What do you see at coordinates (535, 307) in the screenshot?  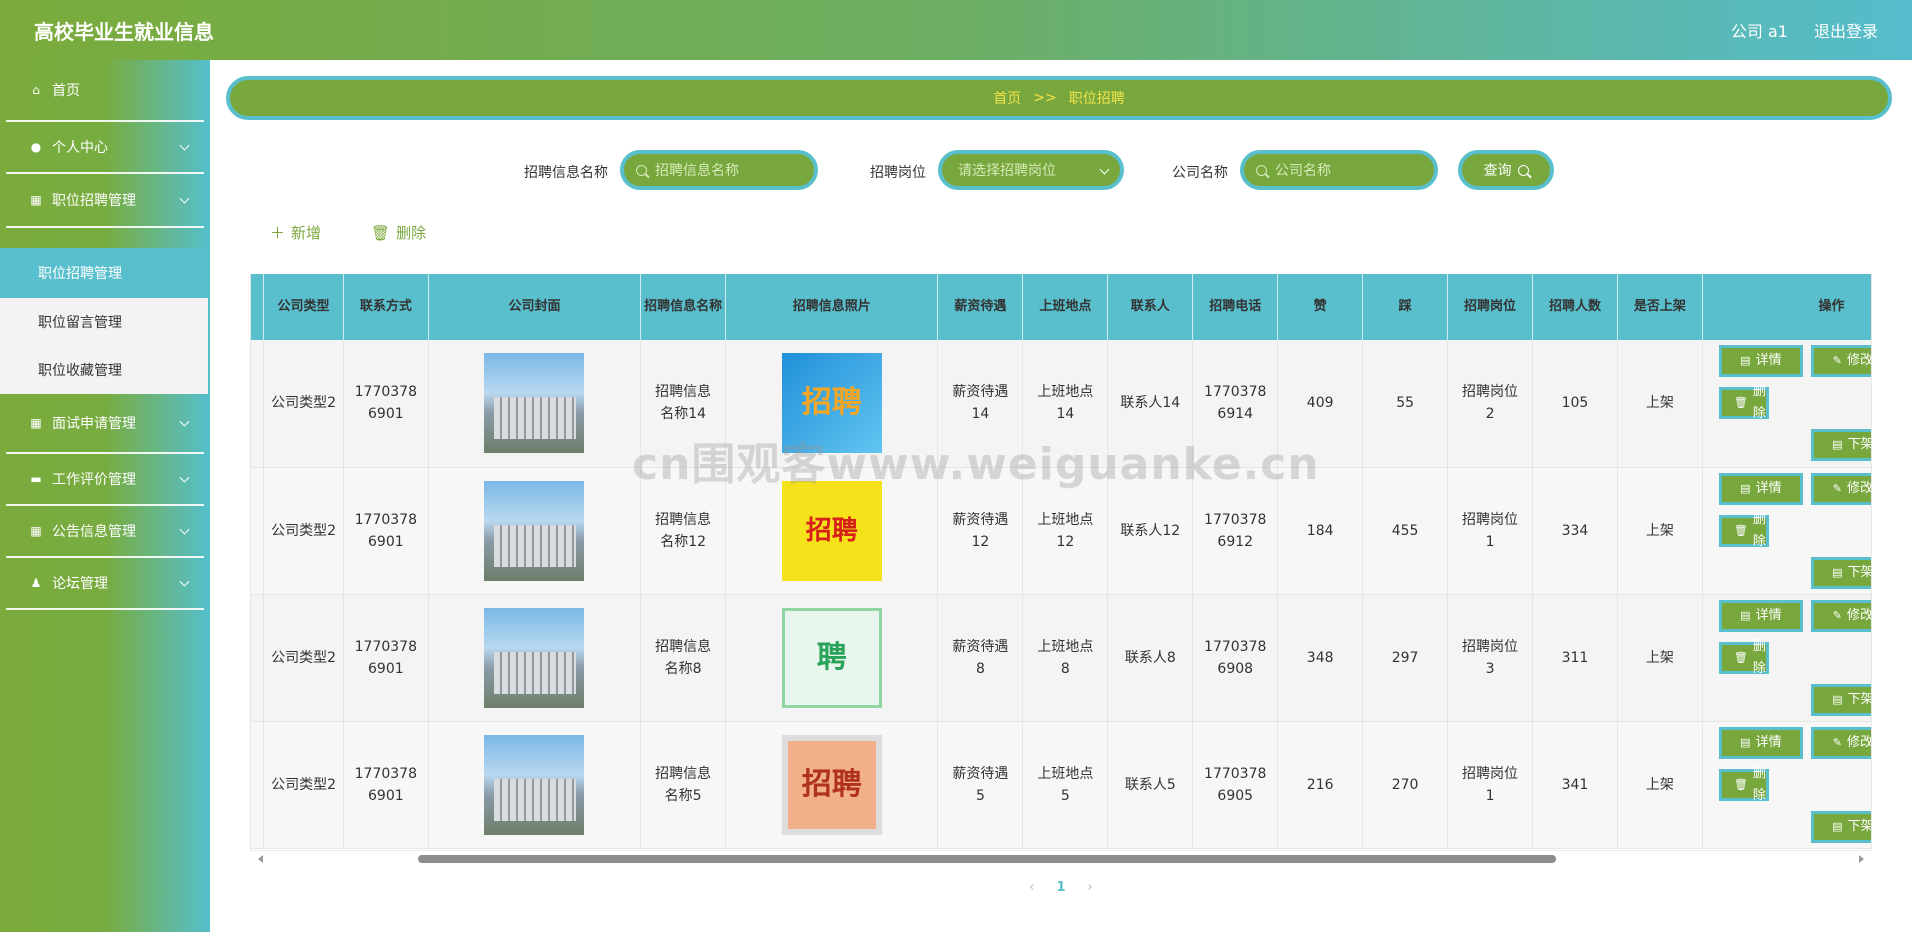 I see `col-header: 公司封面` at bounding box center [535, 307].